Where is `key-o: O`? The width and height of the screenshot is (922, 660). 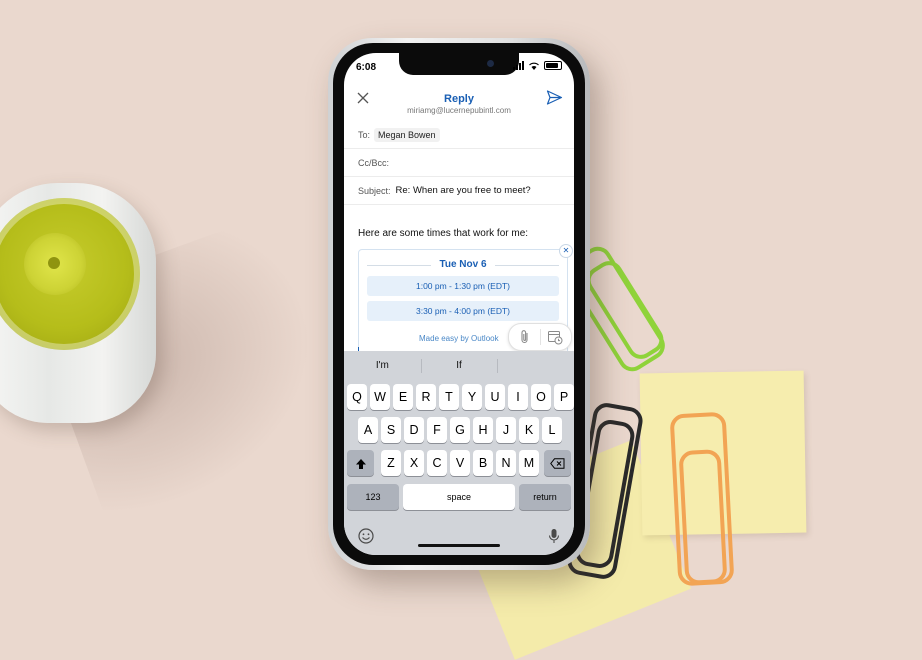 key-o: O is located at coordinates (541, 397).